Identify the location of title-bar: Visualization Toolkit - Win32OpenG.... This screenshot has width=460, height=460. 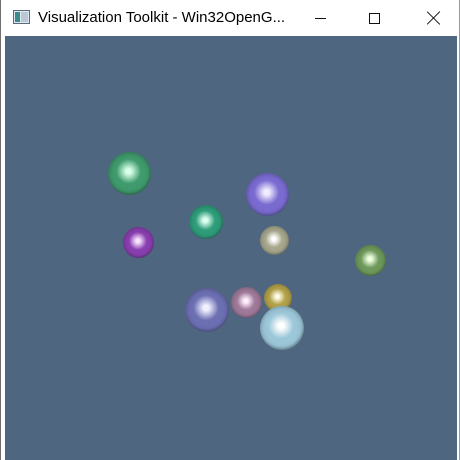
(230, 18).